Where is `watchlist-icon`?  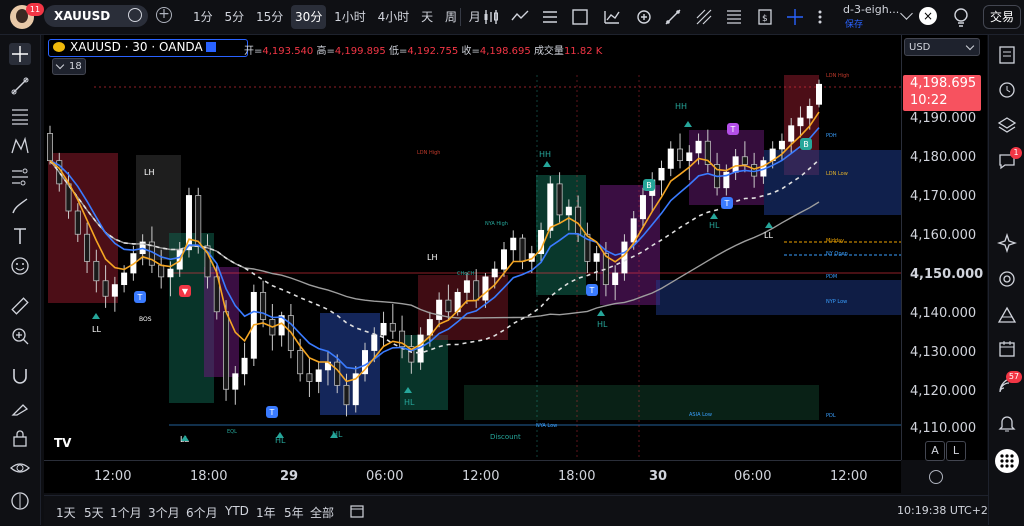
watchlist-icon is located at coordinates (1007, 55).